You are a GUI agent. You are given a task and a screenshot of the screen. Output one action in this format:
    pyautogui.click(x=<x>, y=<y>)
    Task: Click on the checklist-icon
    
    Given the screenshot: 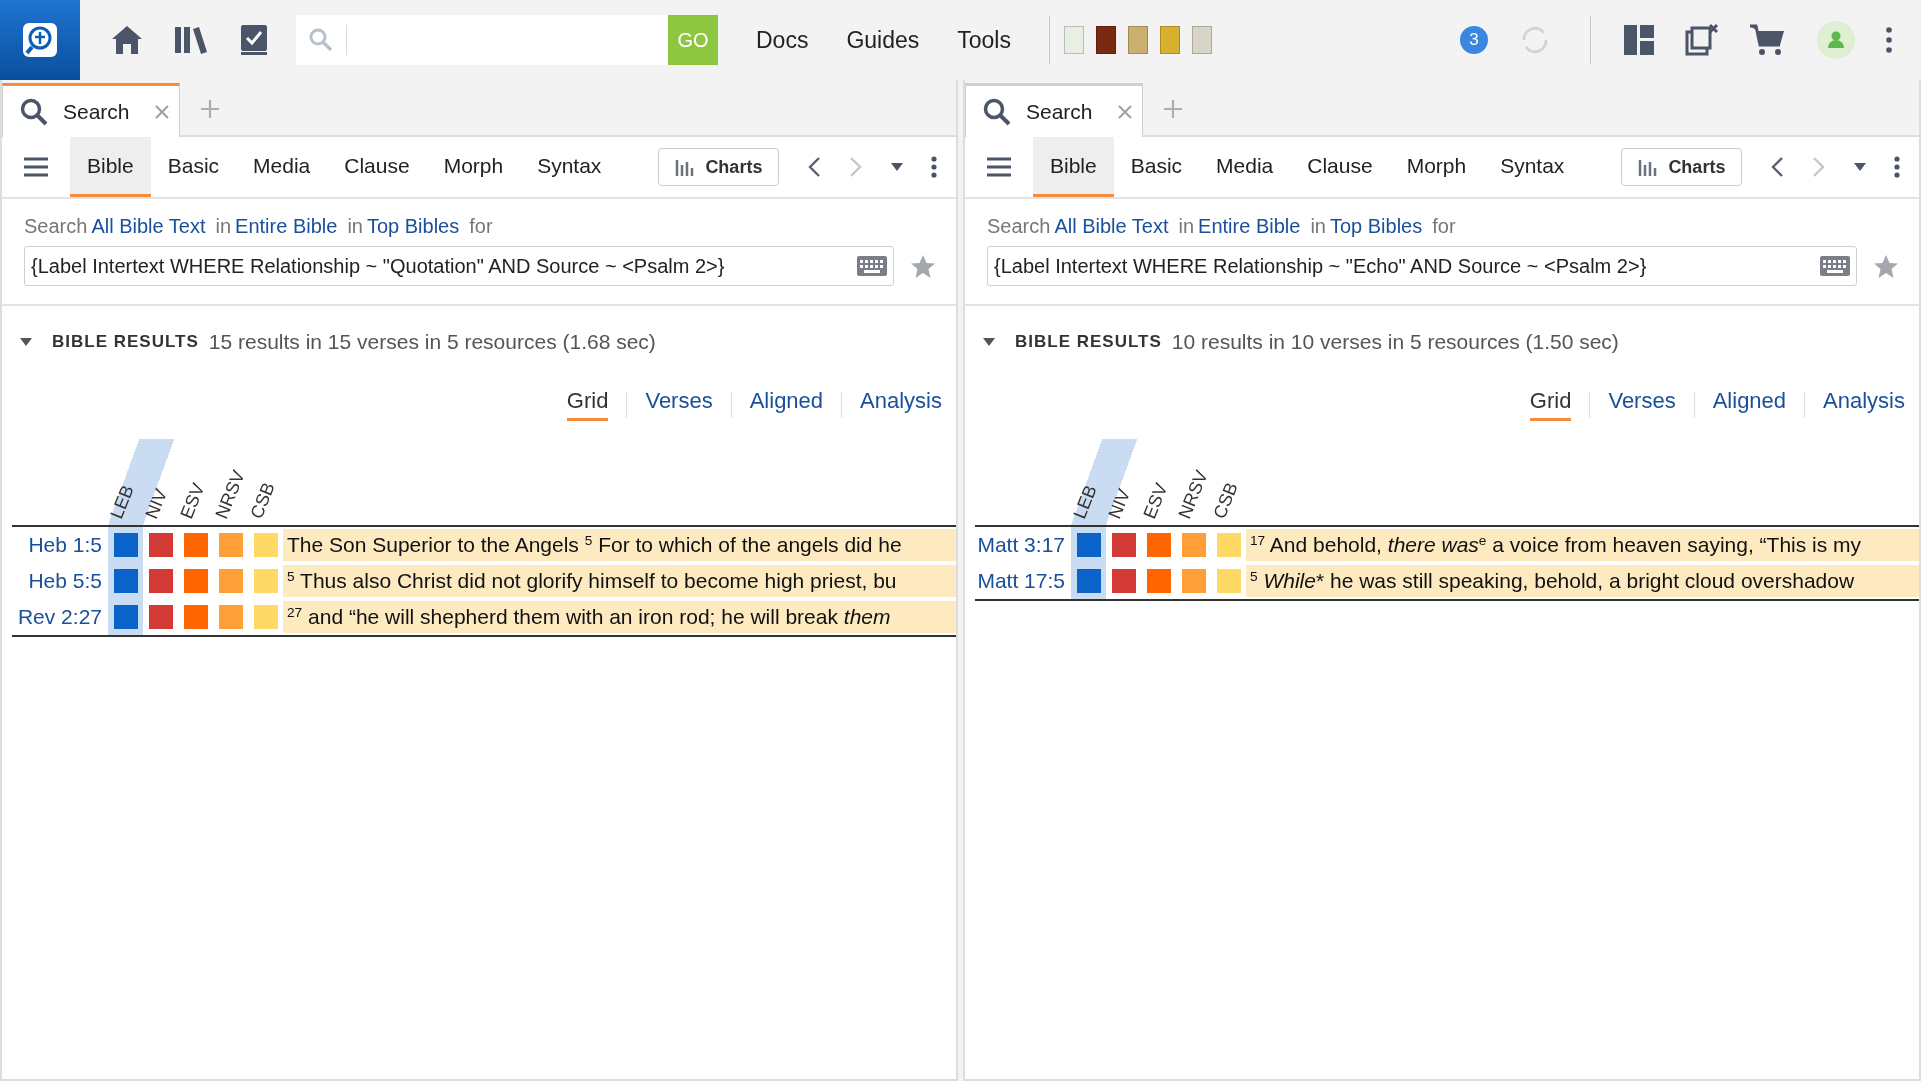 What is the action you would take?
    pyautogui.click(x=254, y=40)
    